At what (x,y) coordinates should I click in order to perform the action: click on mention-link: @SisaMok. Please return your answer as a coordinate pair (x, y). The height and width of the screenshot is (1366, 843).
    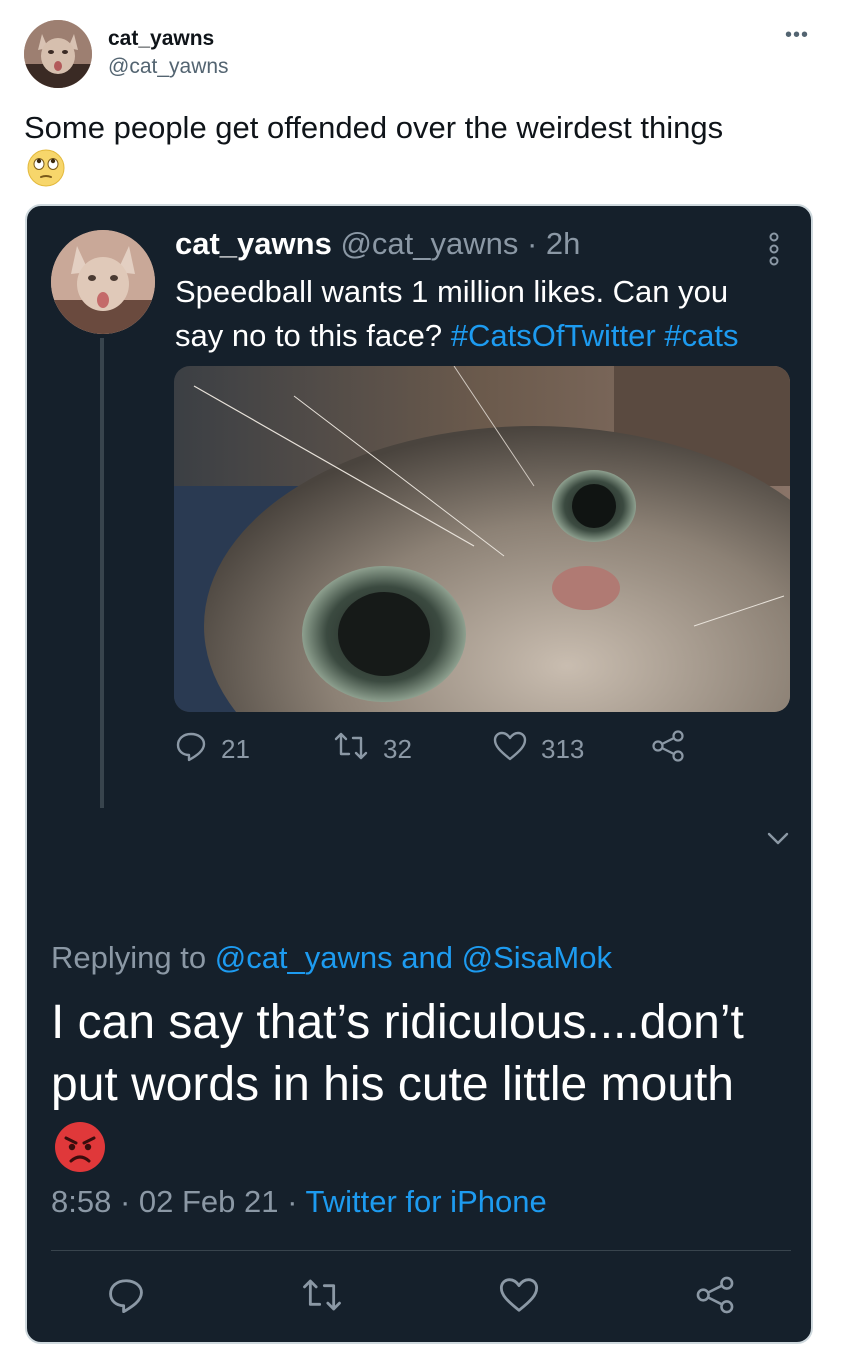
    Looking at the image, I should click on (537, 957).